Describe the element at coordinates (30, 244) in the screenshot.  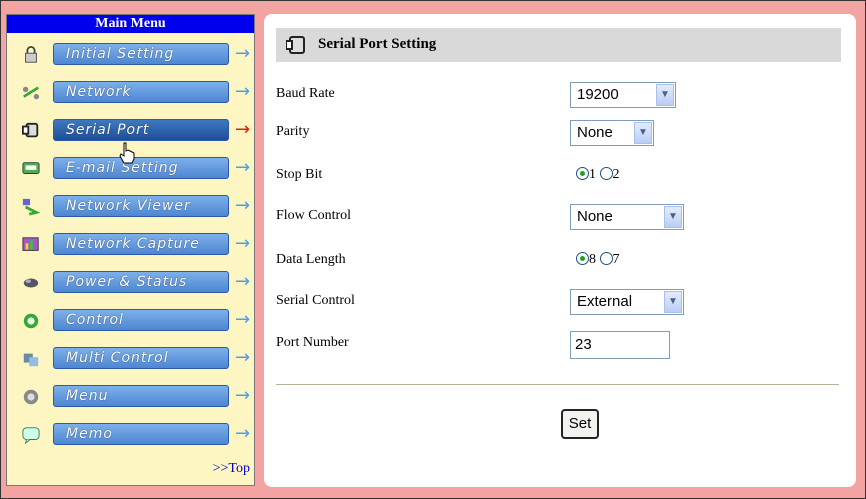
I see `network-capture-icon` at that location.